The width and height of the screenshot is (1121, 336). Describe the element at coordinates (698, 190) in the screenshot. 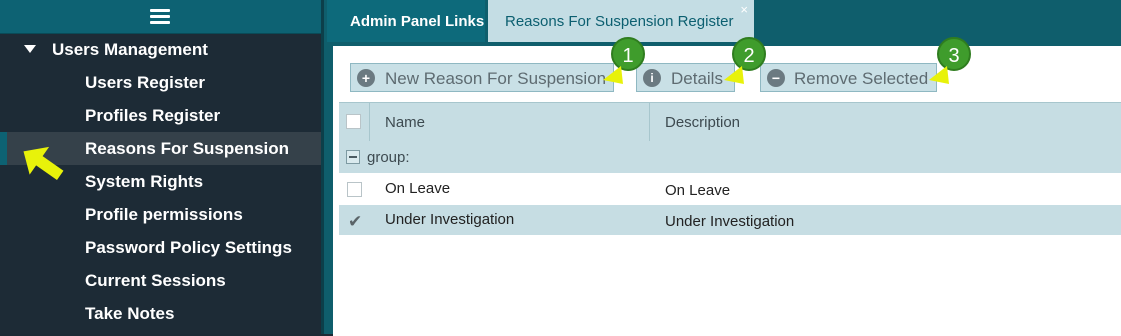

I see `cell-description: On Leave` at that location.